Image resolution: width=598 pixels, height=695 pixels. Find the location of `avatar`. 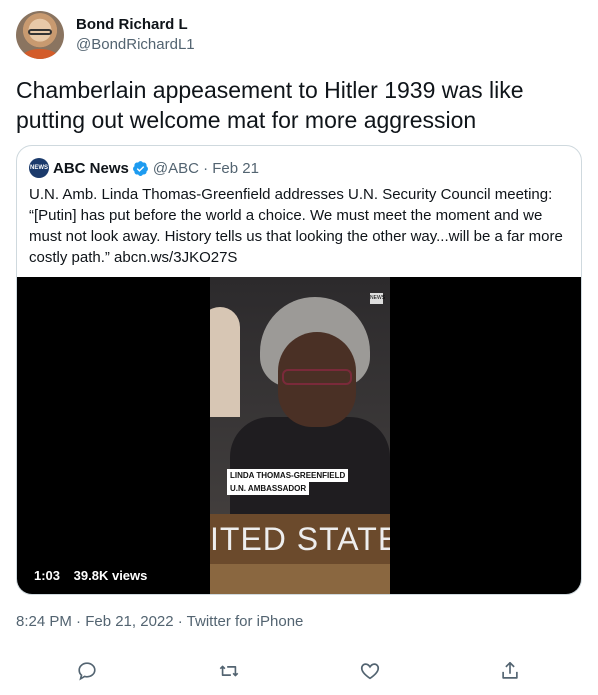

avatar is located at coordinates (40, 35).